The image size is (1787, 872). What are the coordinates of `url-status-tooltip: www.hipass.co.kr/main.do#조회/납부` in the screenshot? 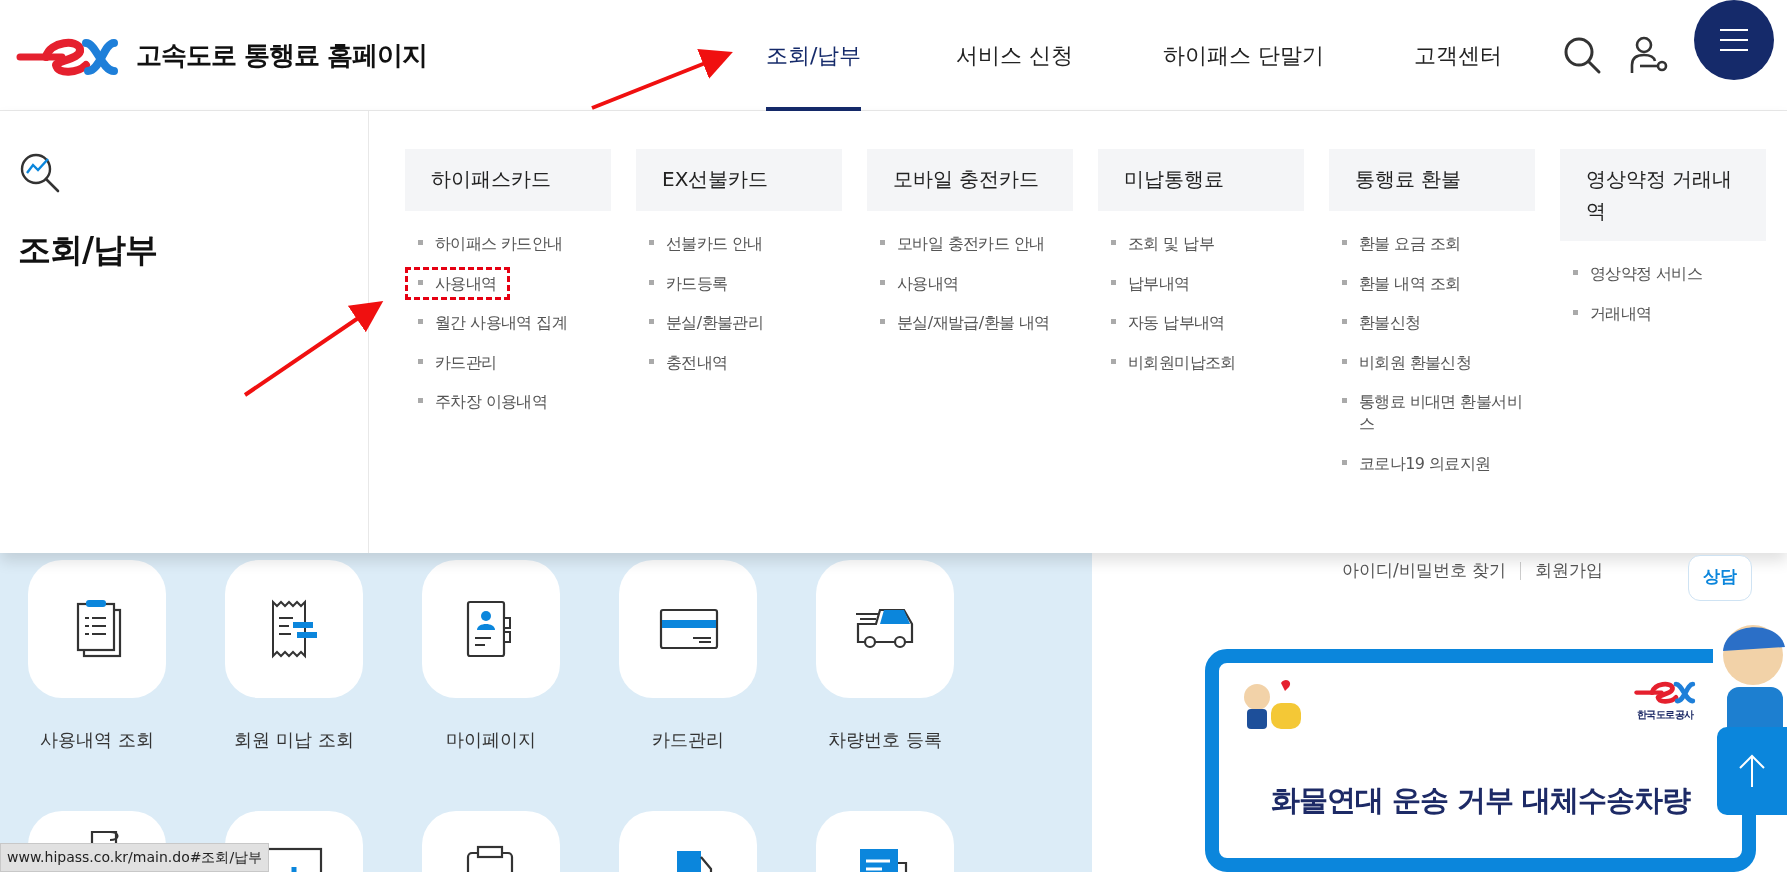 It's located at (135, 857).